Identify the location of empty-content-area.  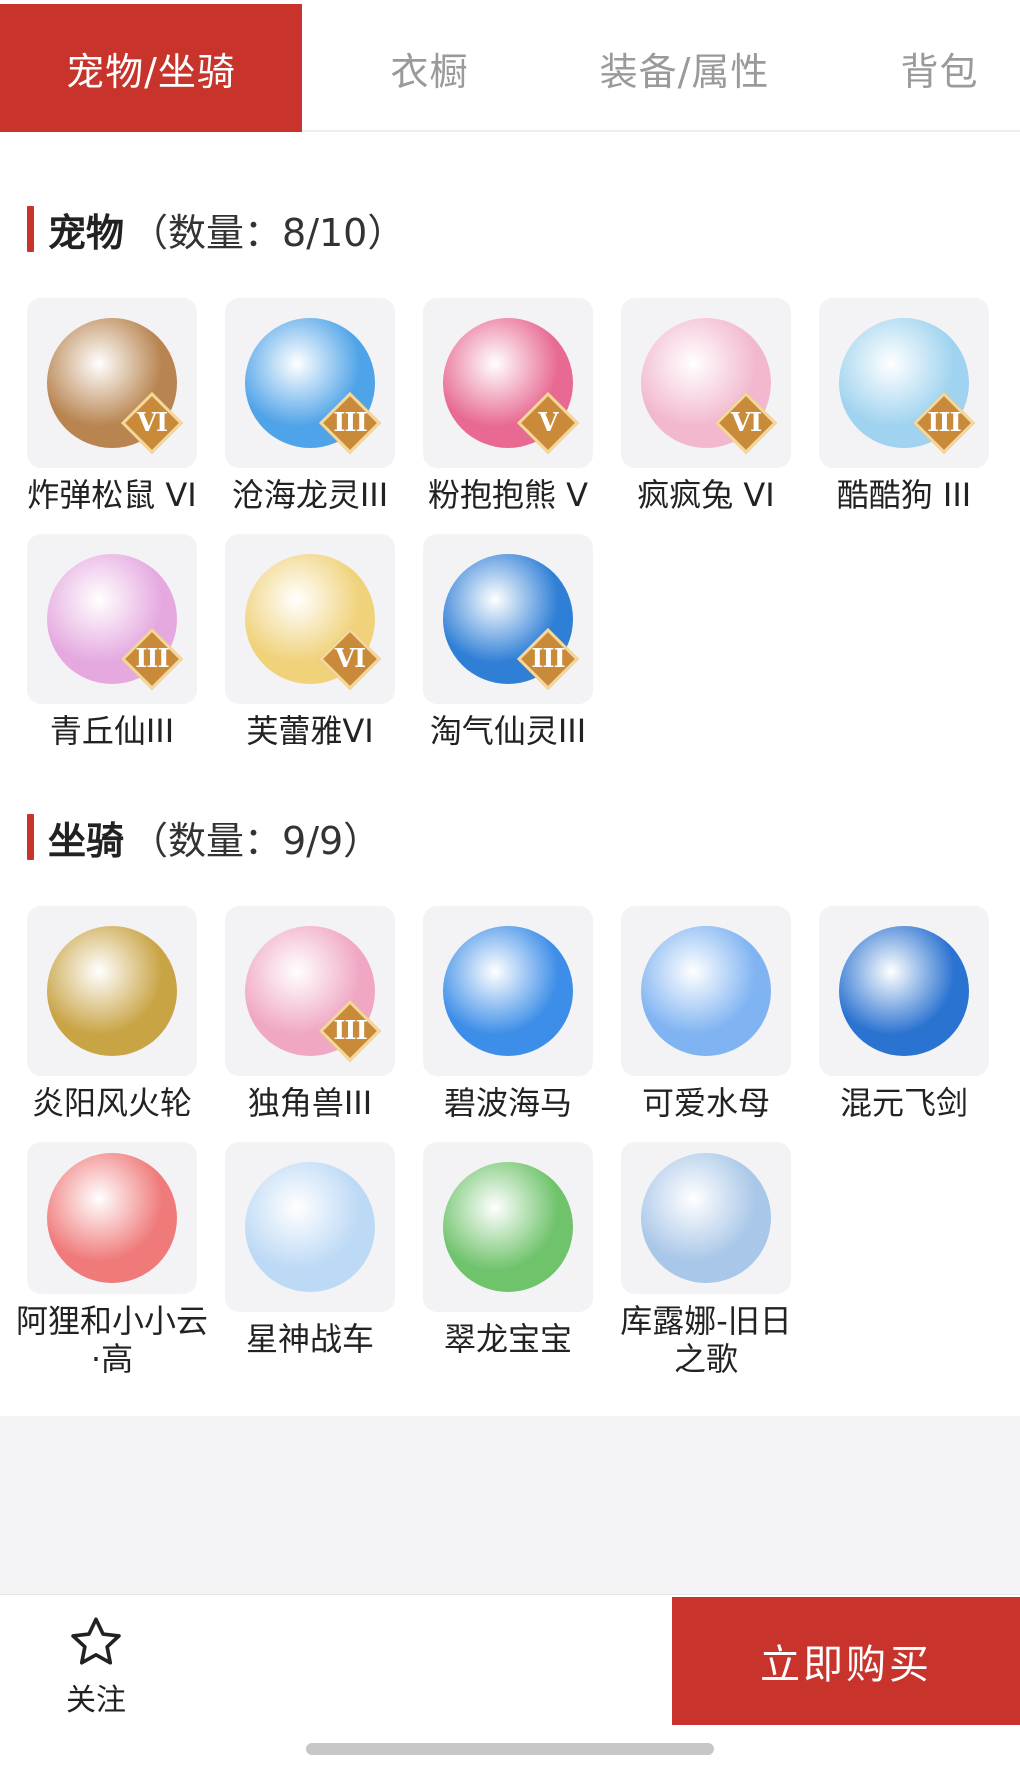
(510, 1505).